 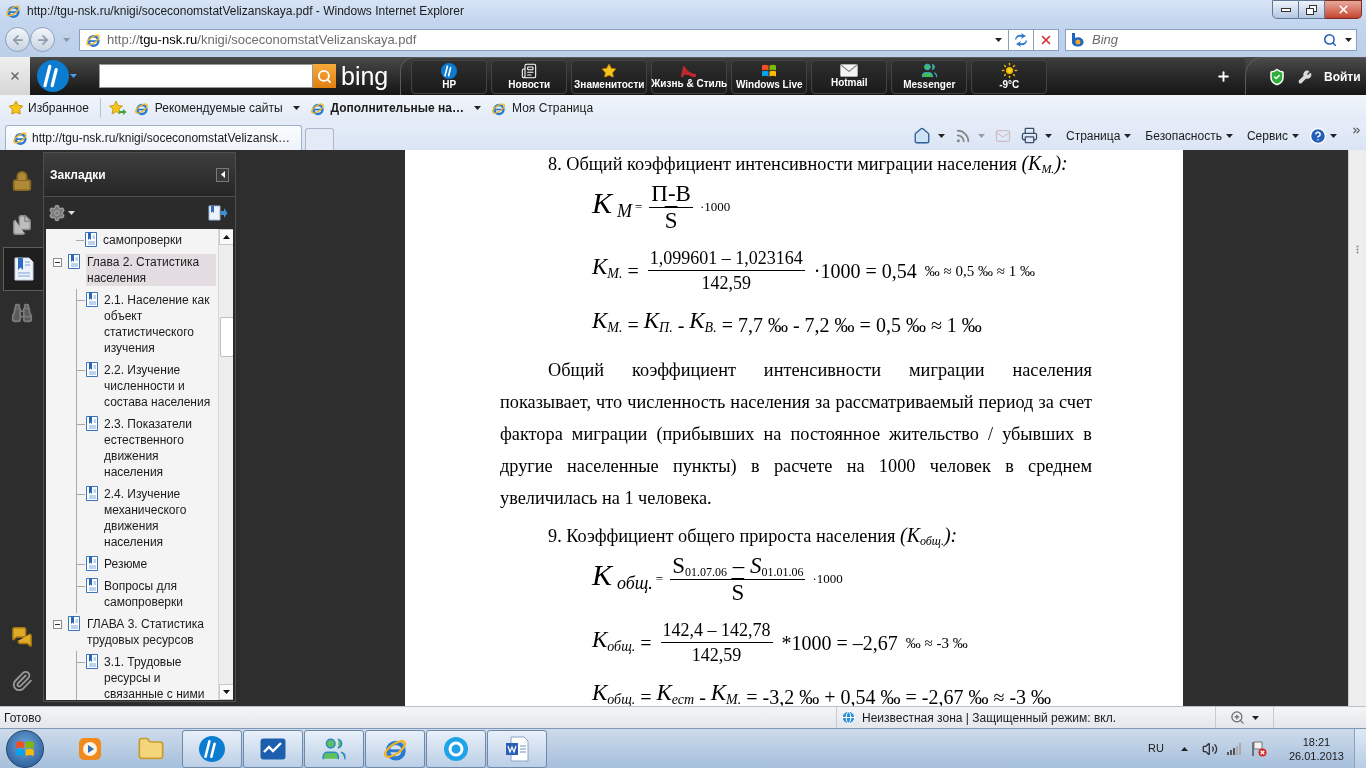 I want to click on minimize-button, so click(x=1285, y=9).